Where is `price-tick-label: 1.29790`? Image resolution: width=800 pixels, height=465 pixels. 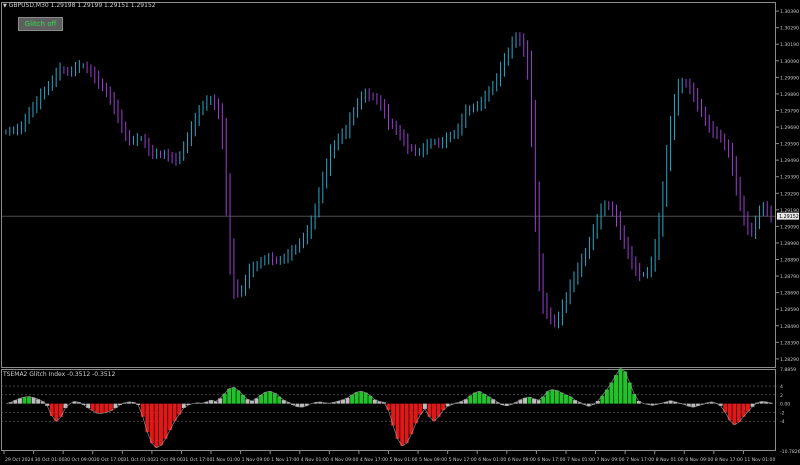 price-tick-label: 1.29790 is located at coordinates (789, 111).